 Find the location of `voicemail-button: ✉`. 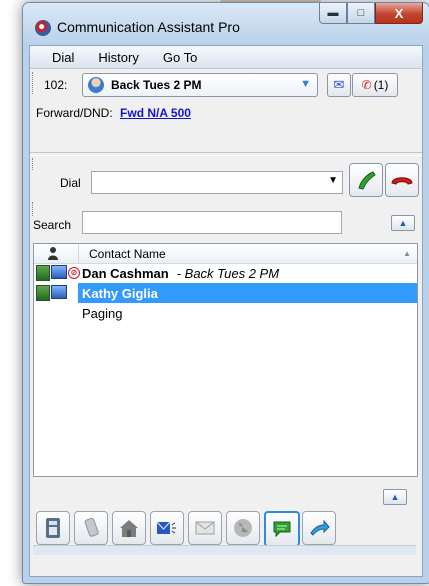

voicemail-button: ✉ is located at coordinates (339, 85).